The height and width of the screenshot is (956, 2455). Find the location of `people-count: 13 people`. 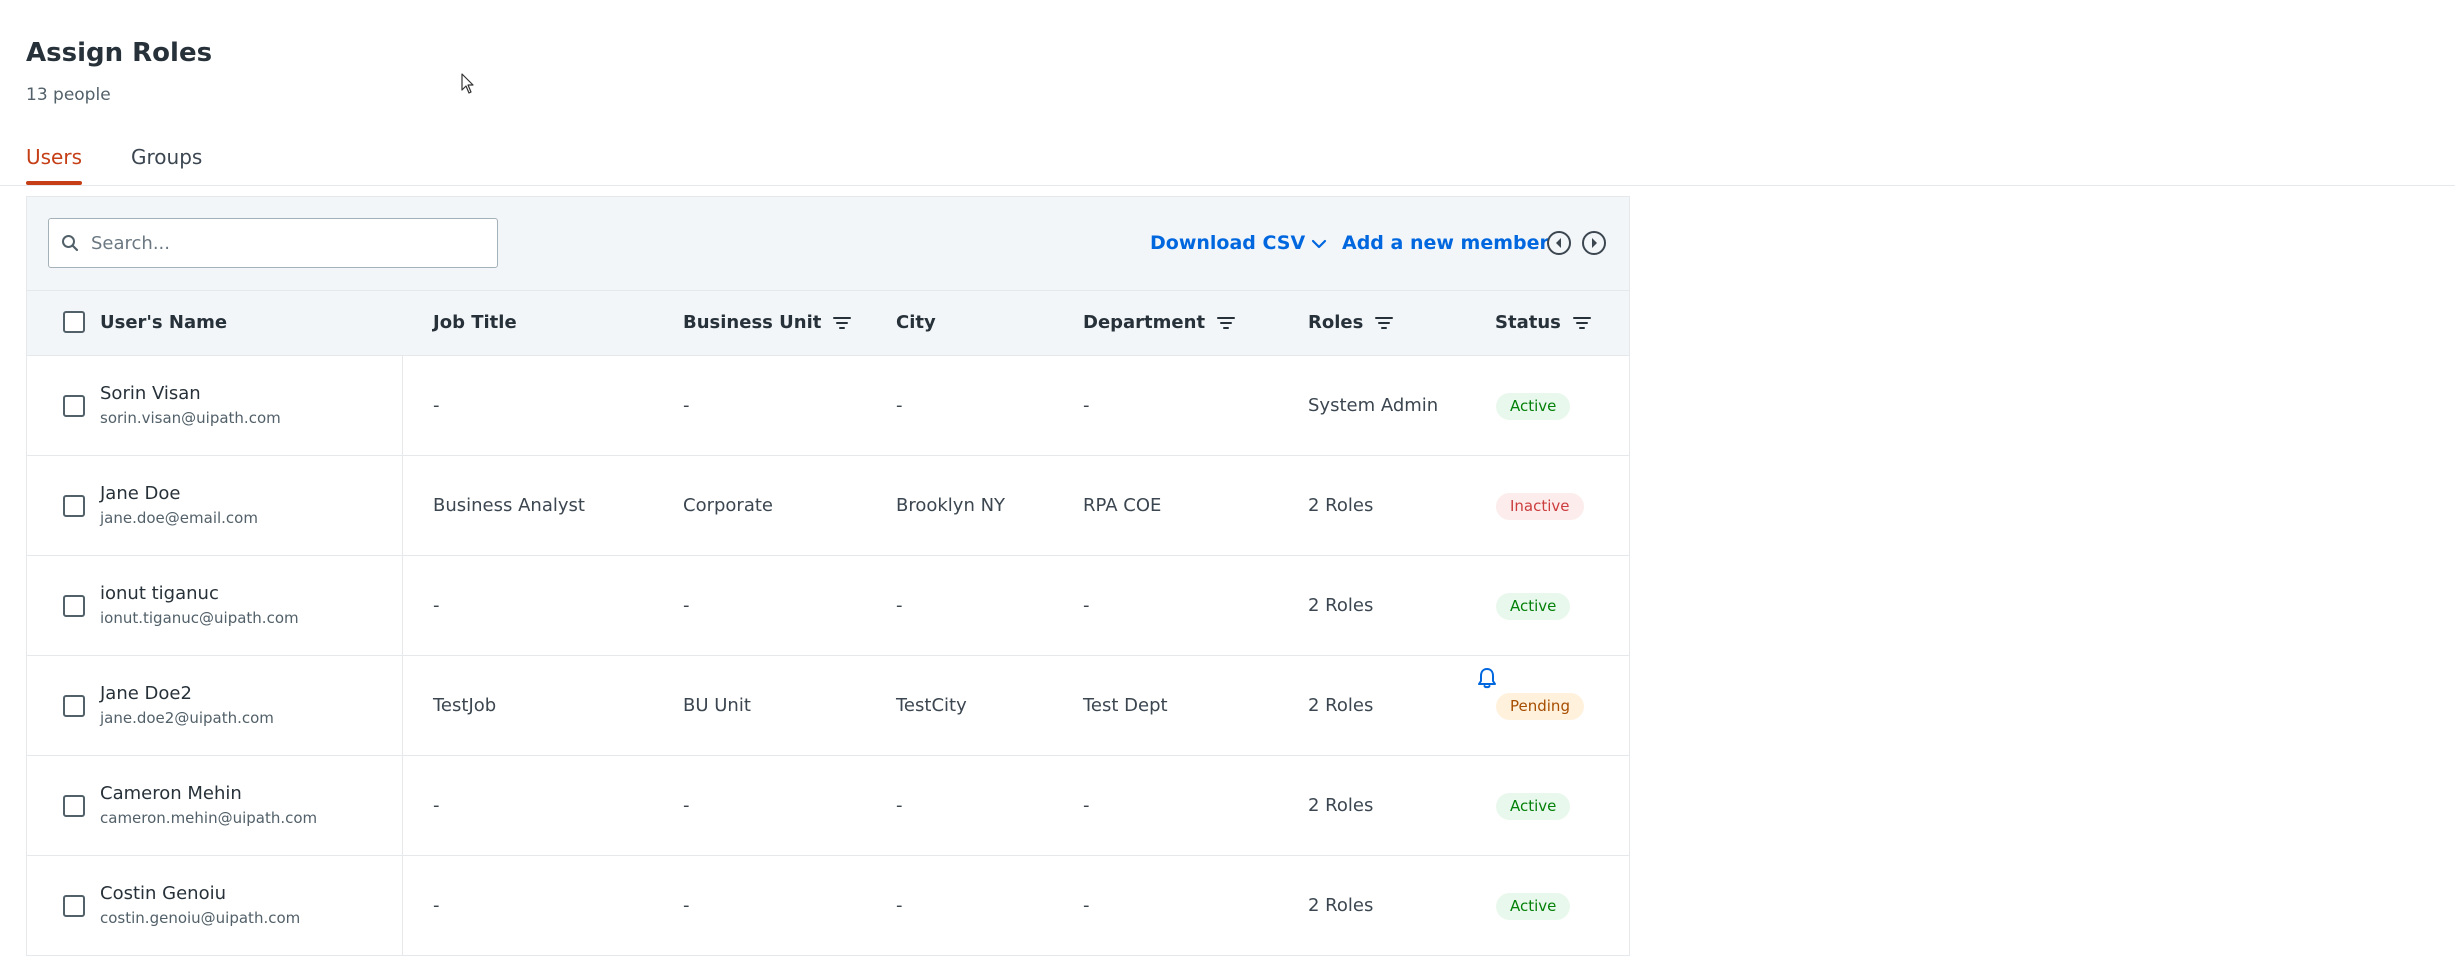

people-count: 13 people is located at coordinates (68, 95).